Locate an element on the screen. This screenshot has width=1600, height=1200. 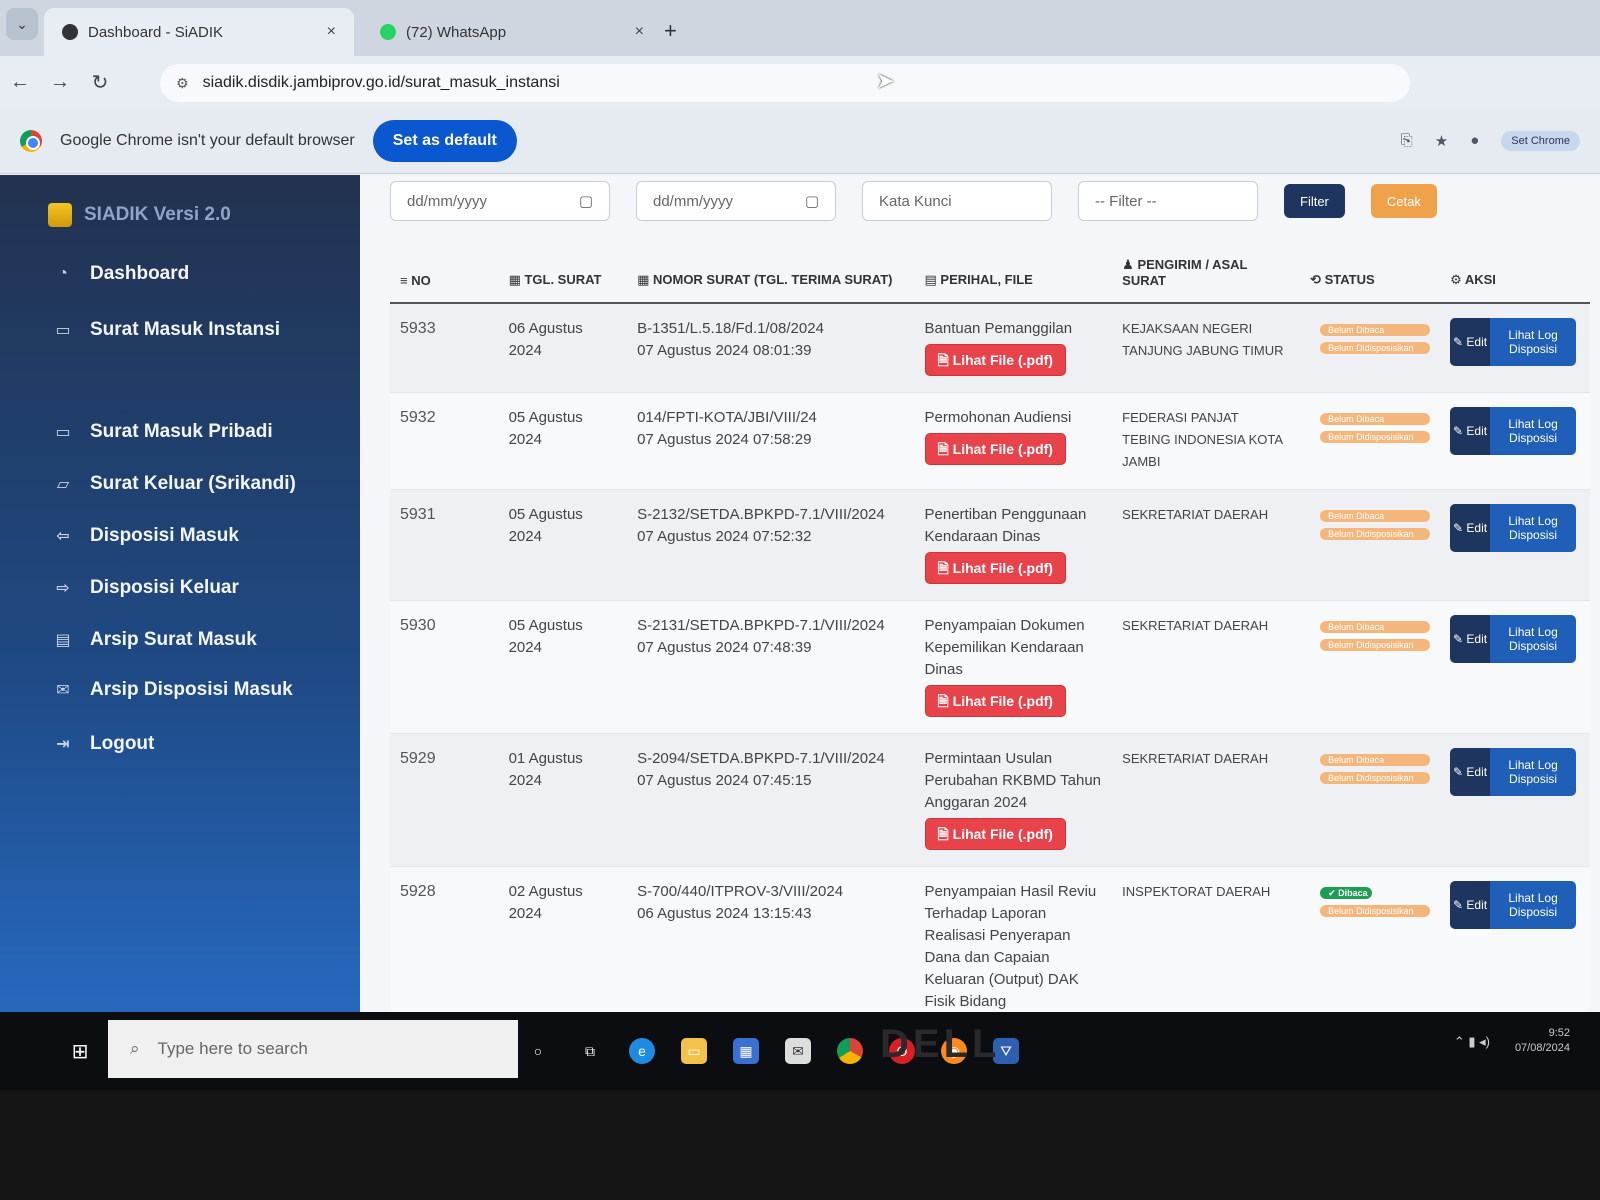
tray-icons: ⌃ ▮ ◂) is located at coordinates (1472, 1041).